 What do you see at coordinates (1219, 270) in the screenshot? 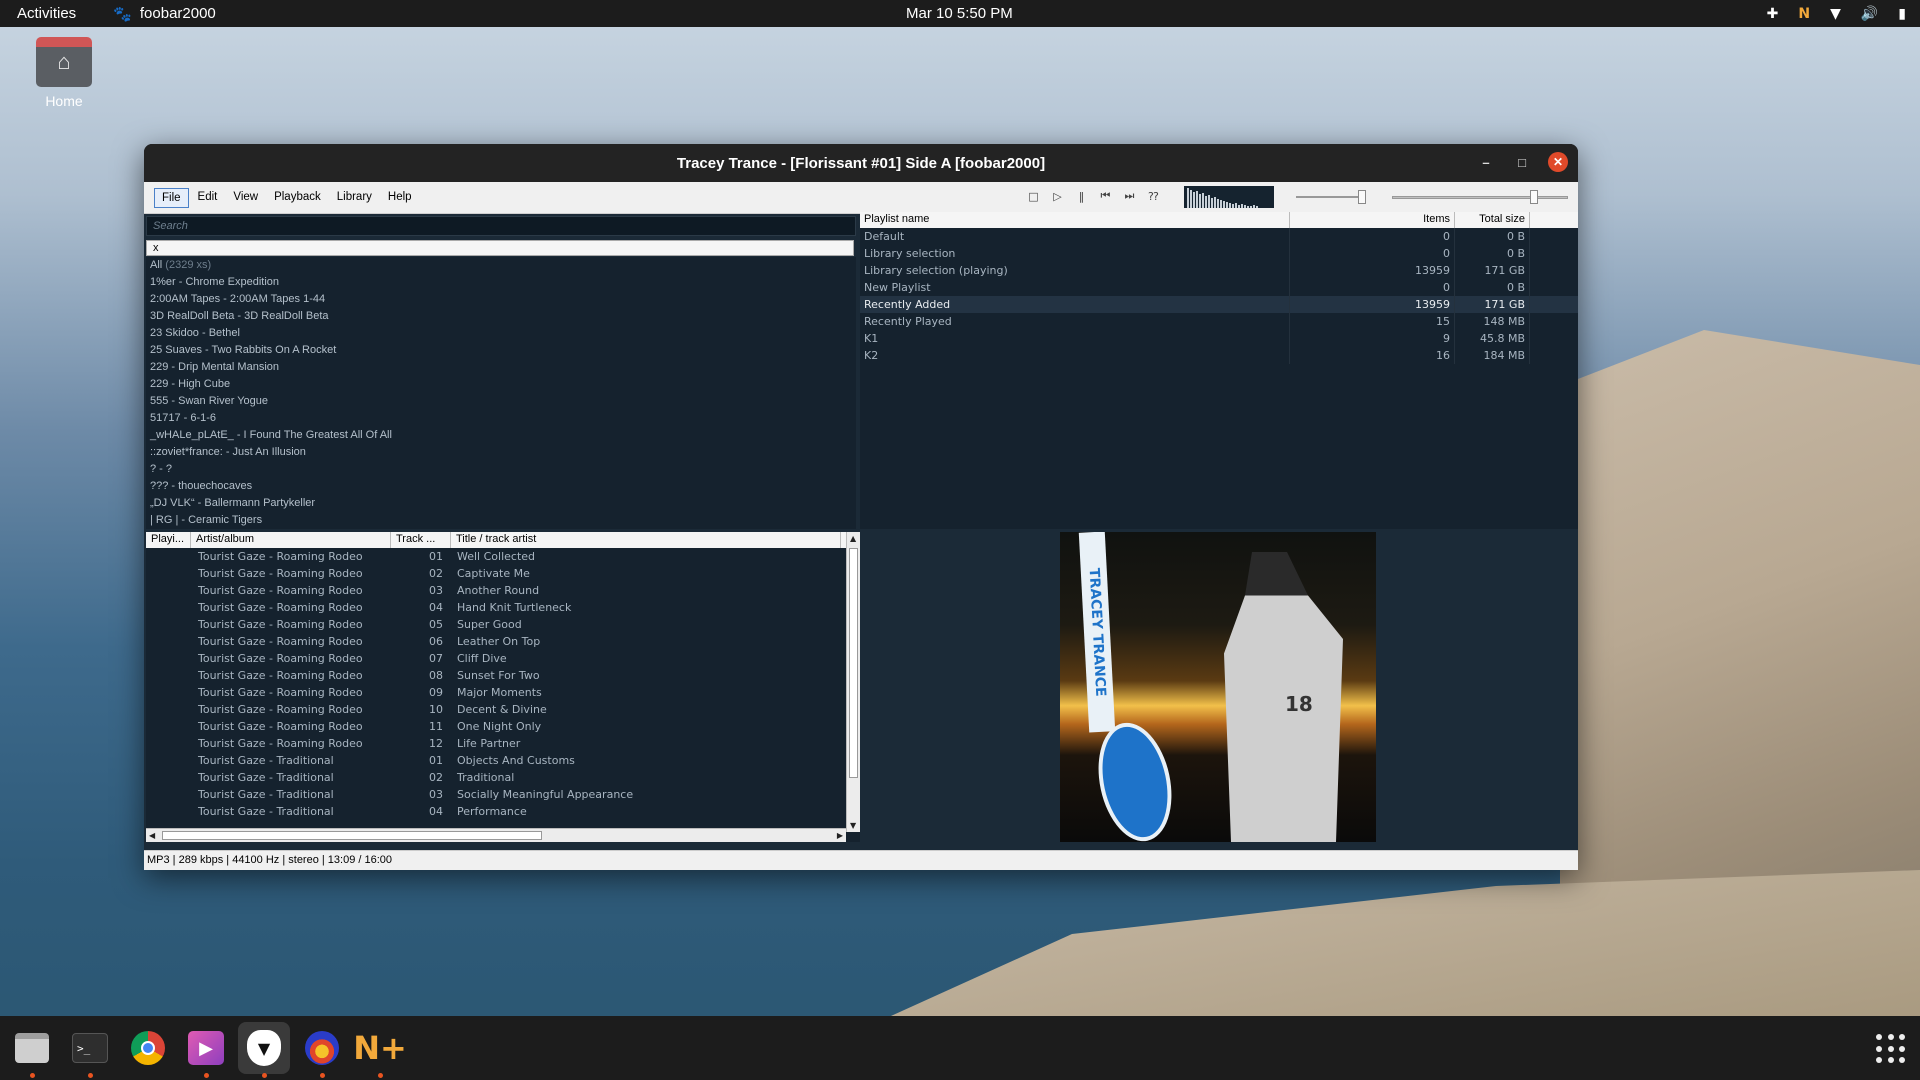
I see `playlist-row: Library selection (playing) 13959 171 GB` at bounding box center [1219, 270].